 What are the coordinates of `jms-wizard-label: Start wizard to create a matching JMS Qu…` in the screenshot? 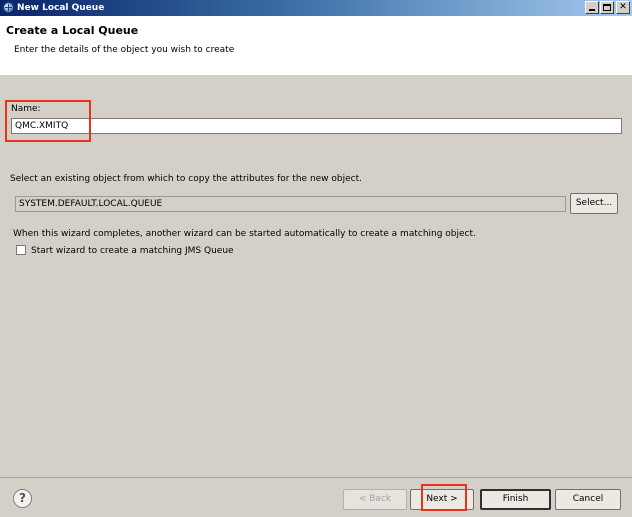 It's located at (132, 251).